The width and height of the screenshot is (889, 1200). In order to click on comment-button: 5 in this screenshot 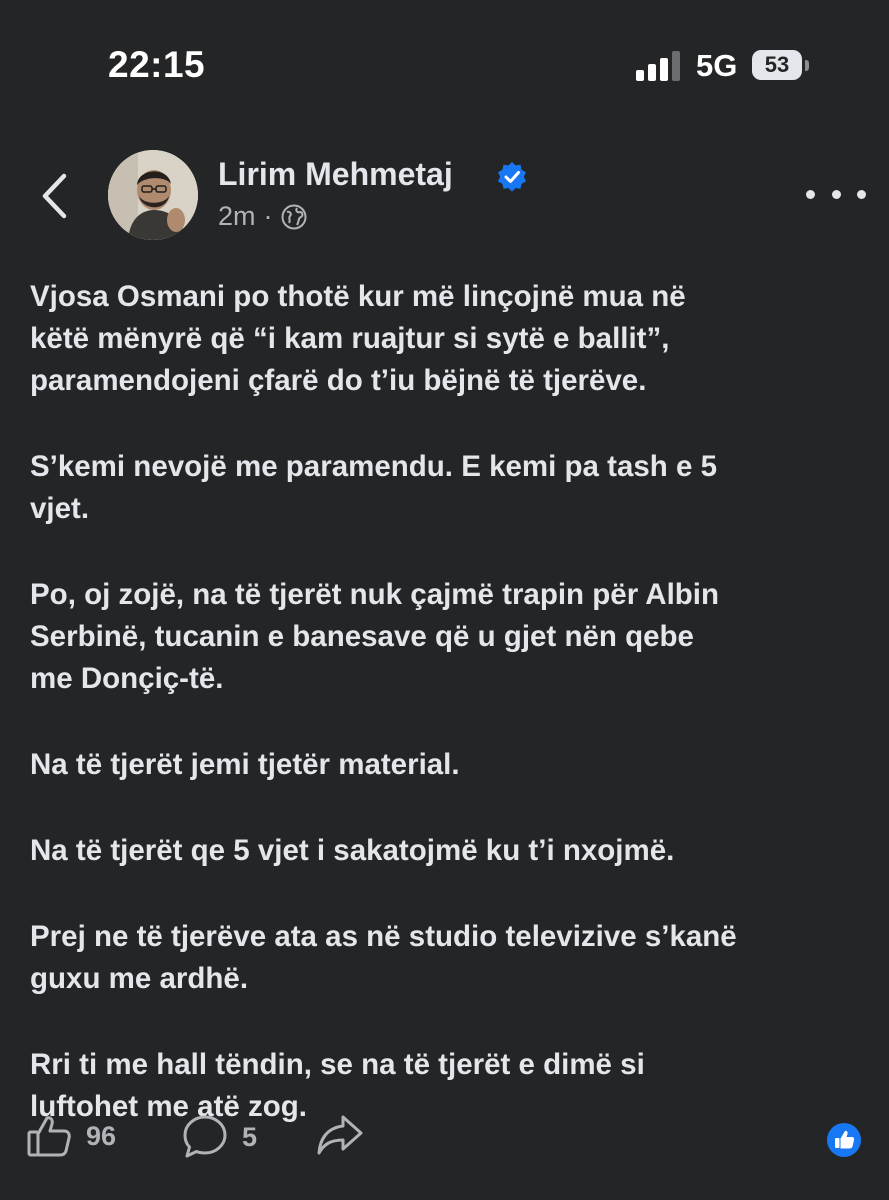, I will do `click(219, 1137)`.